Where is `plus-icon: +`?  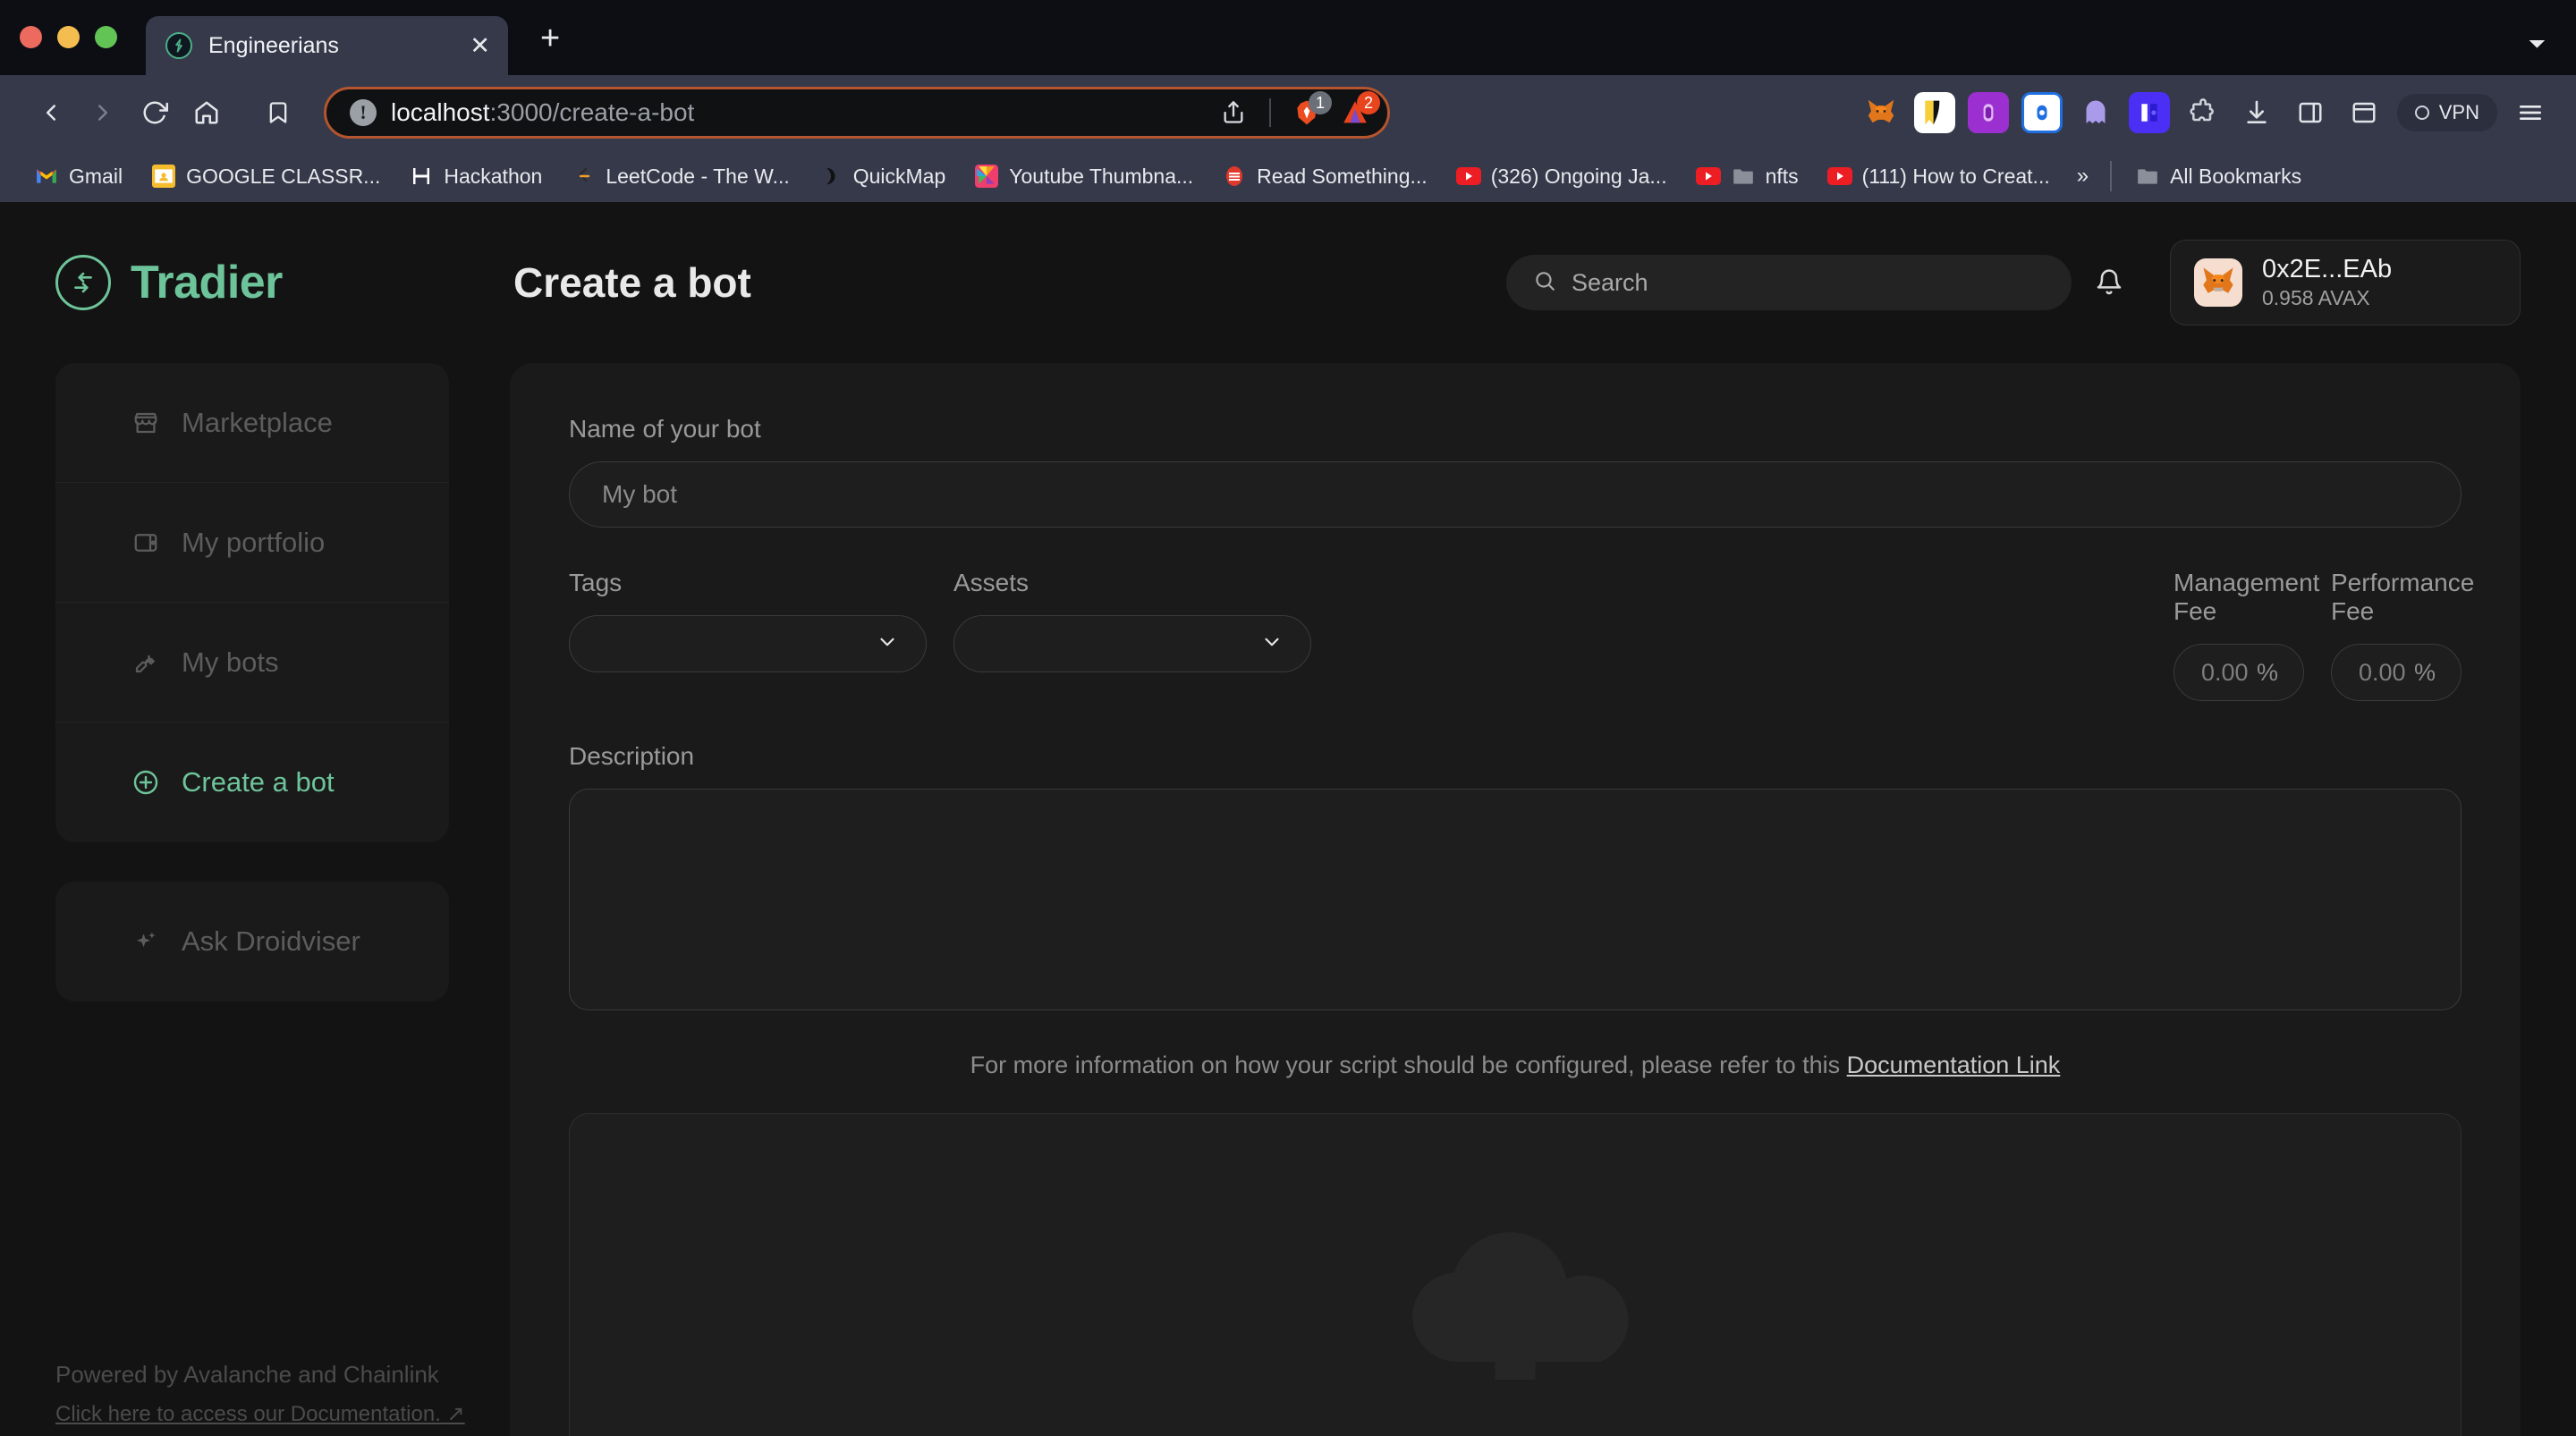
plus-icon: + is located at coordinates (550, 38).